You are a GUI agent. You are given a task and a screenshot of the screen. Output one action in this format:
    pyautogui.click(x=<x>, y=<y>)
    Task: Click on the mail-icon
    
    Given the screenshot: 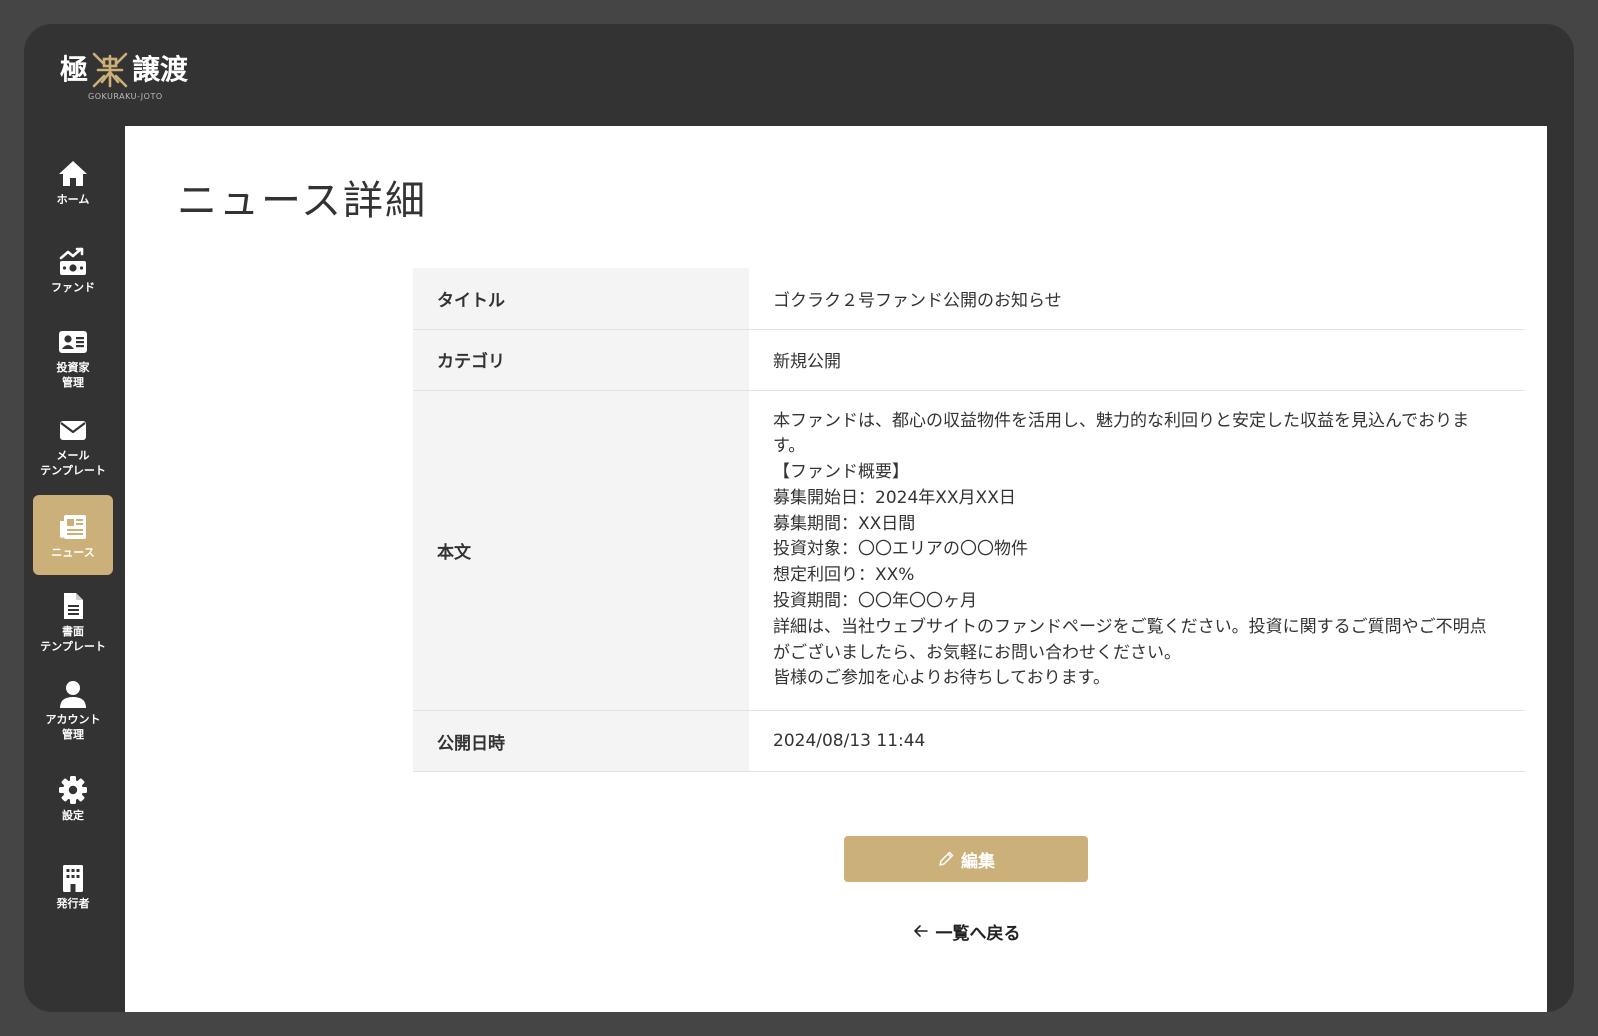 What is the action you would take?
    pyautogui.click(x=73, y=430)
    